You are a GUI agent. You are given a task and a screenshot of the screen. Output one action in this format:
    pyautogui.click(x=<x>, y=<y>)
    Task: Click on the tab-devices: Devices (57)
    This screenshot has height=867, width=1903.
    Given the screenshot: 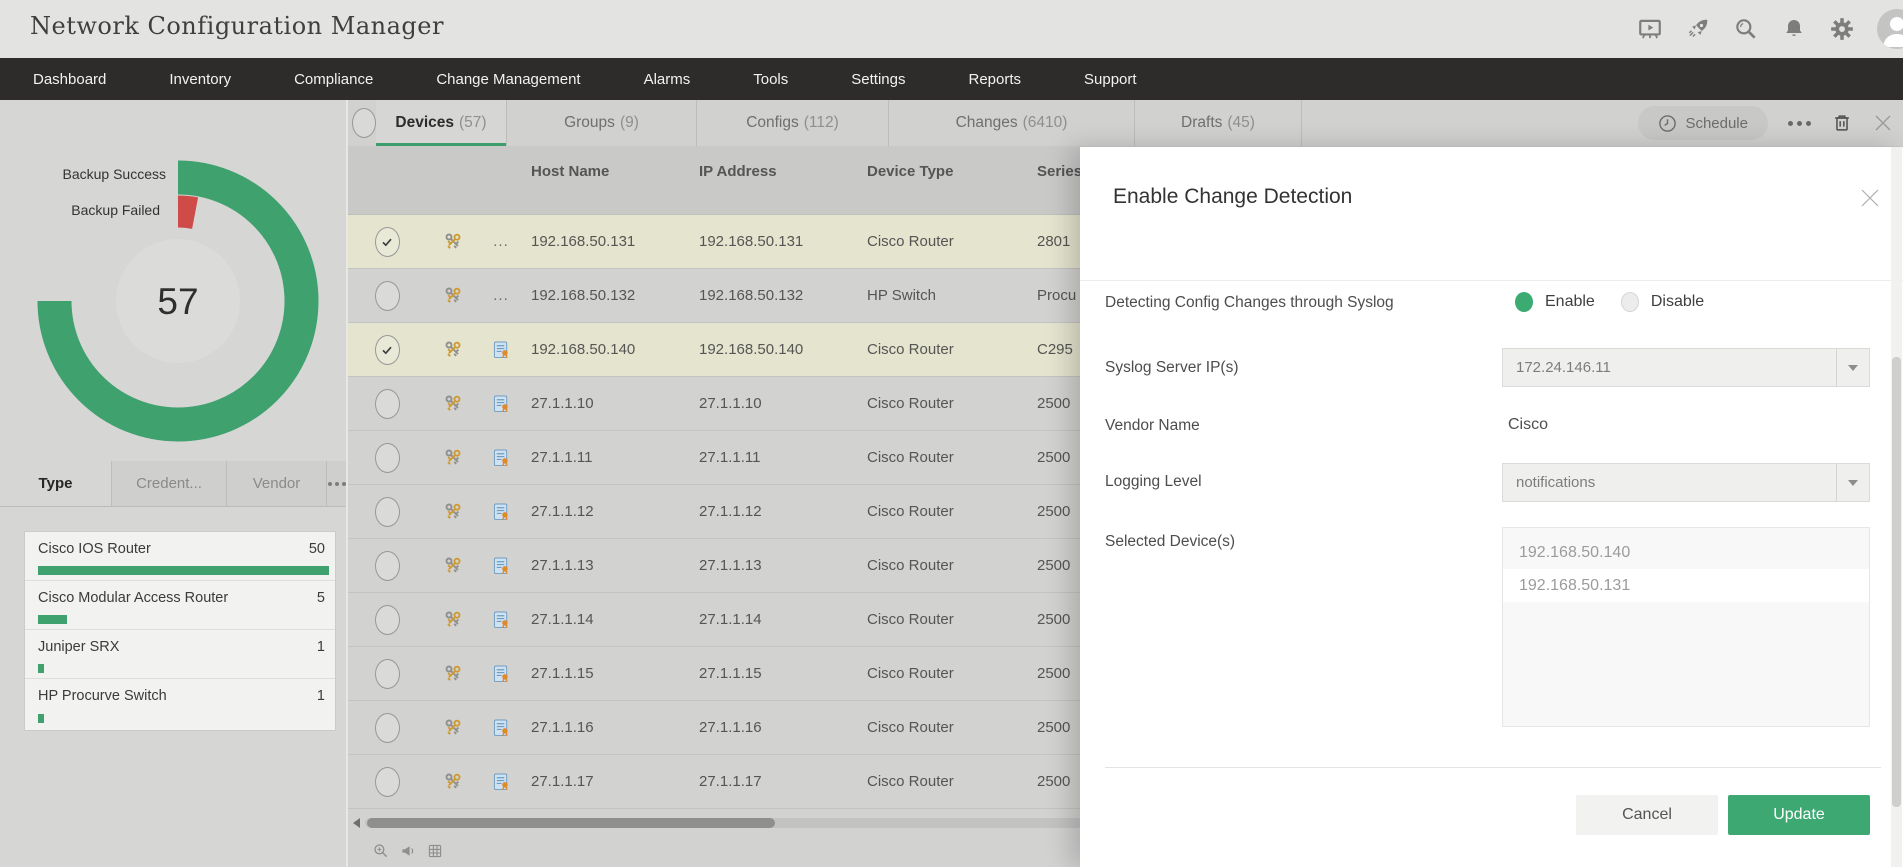 What is the action you would take?
    pyautogui.click(x=441, y=123)
    